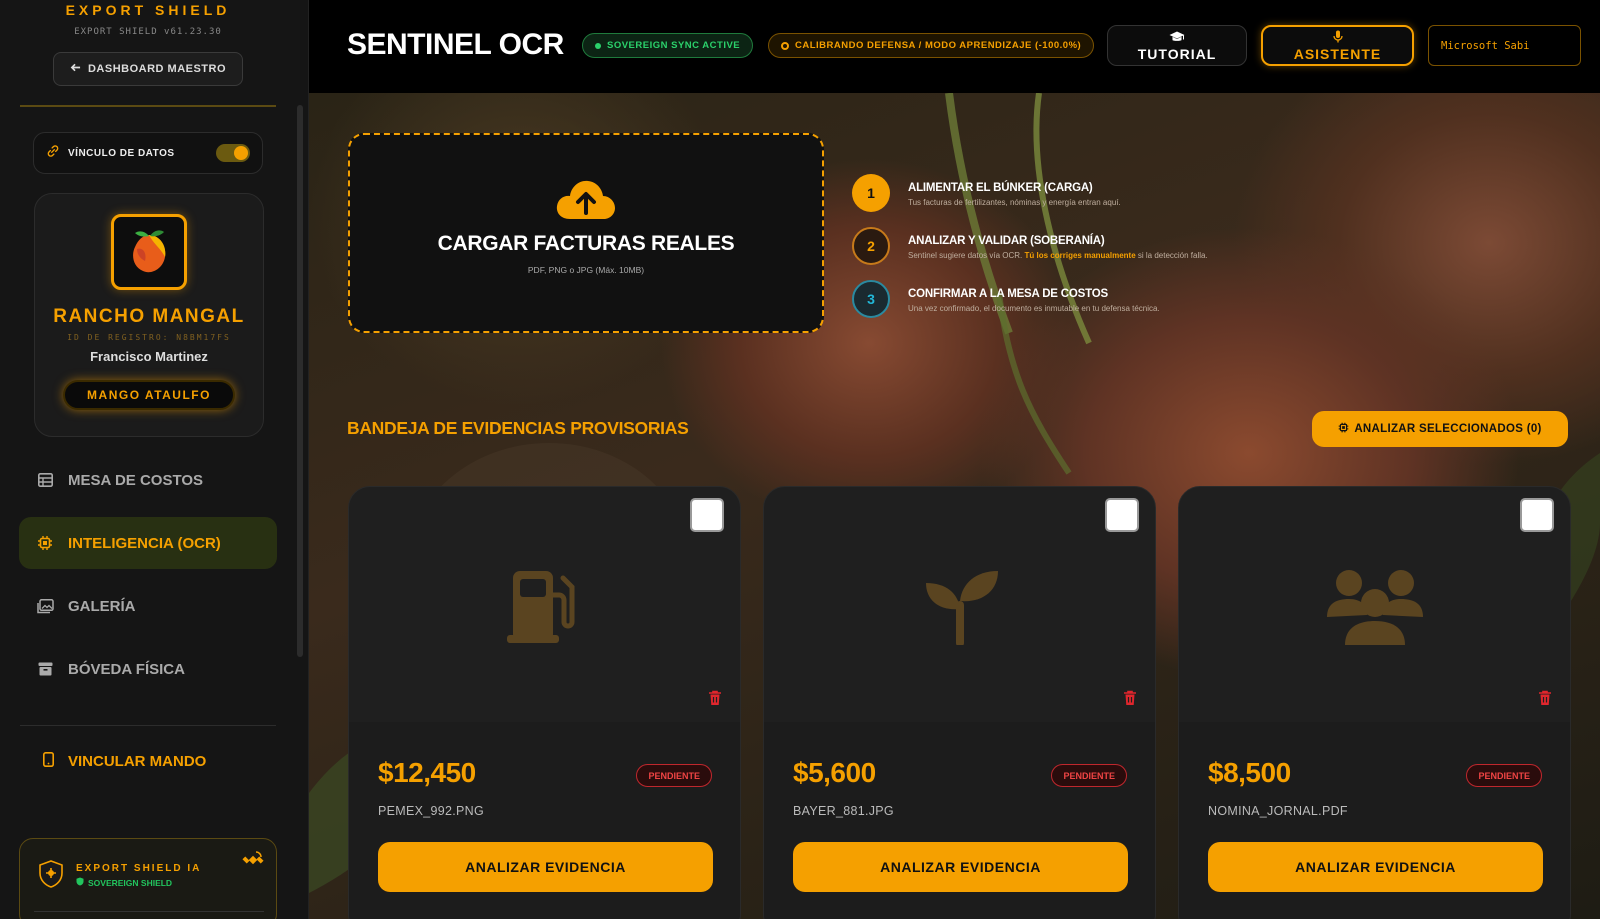 This screenshot has width=1600, height=919. I want to click on sidebar-item-label: GALERÍA, so click(102, 606).